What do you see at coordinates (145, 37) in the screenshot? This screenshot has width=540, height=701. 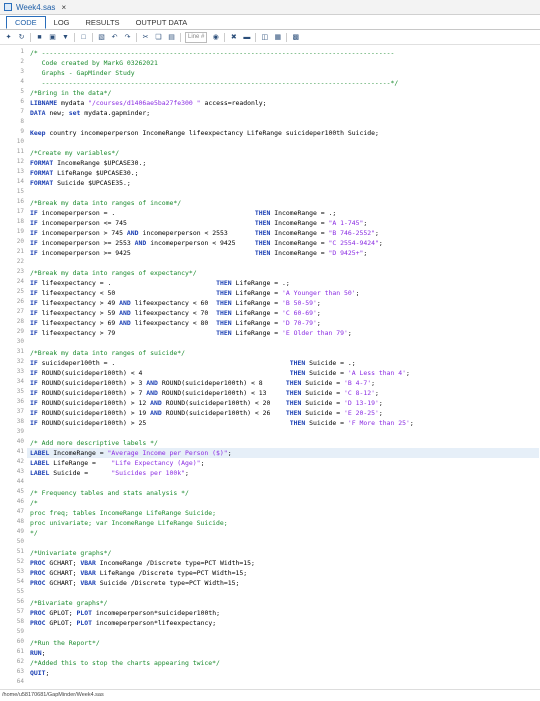 I see `cut-icon: ✂` at bounding box center [145, 37].